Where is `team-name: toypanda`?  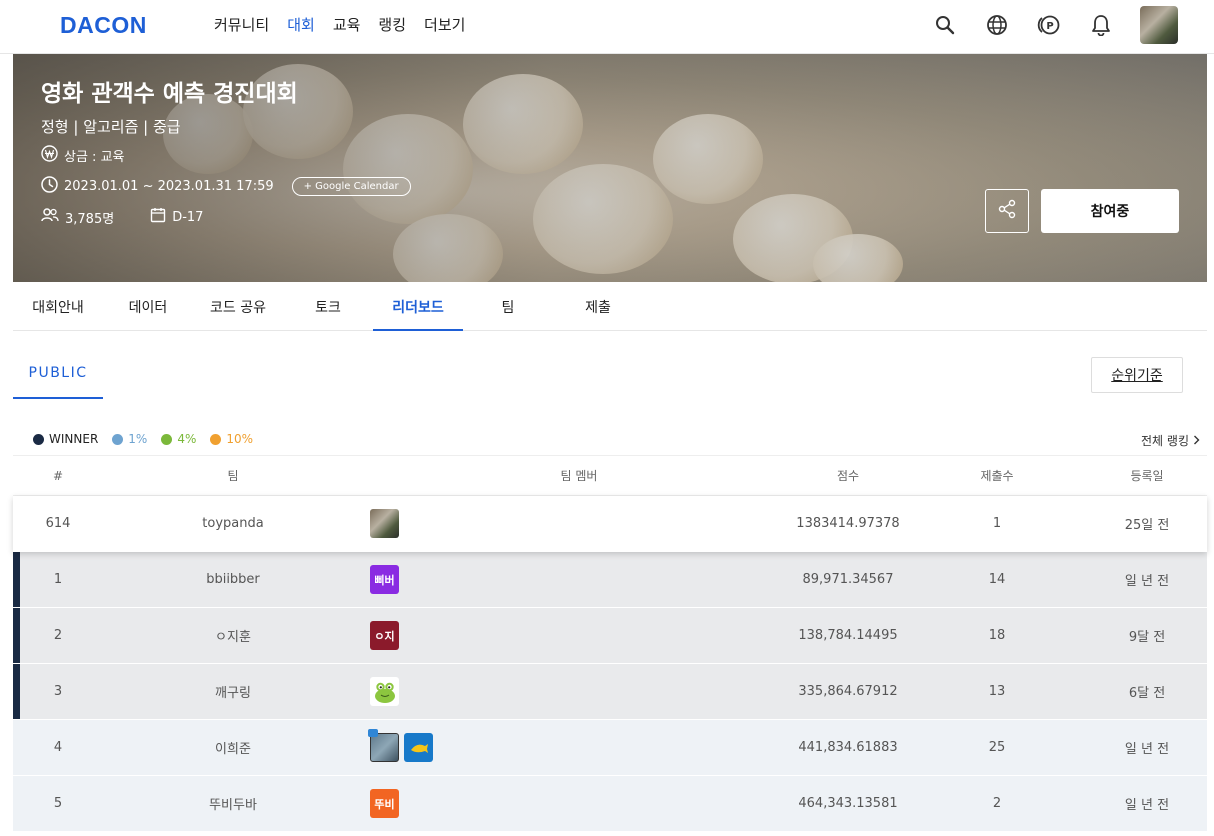 team-name: toypanda is located at coordinates (233, 523).